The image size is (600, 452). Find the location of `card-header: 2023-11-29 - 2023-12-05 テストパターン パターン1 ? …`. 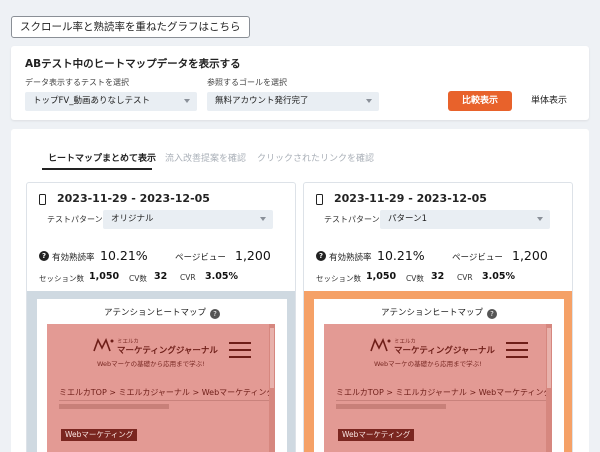

card-header: 2023-11-29 - 2023-12-05 テストパターン パターン1 ? … is located at coordinates (438, 237).